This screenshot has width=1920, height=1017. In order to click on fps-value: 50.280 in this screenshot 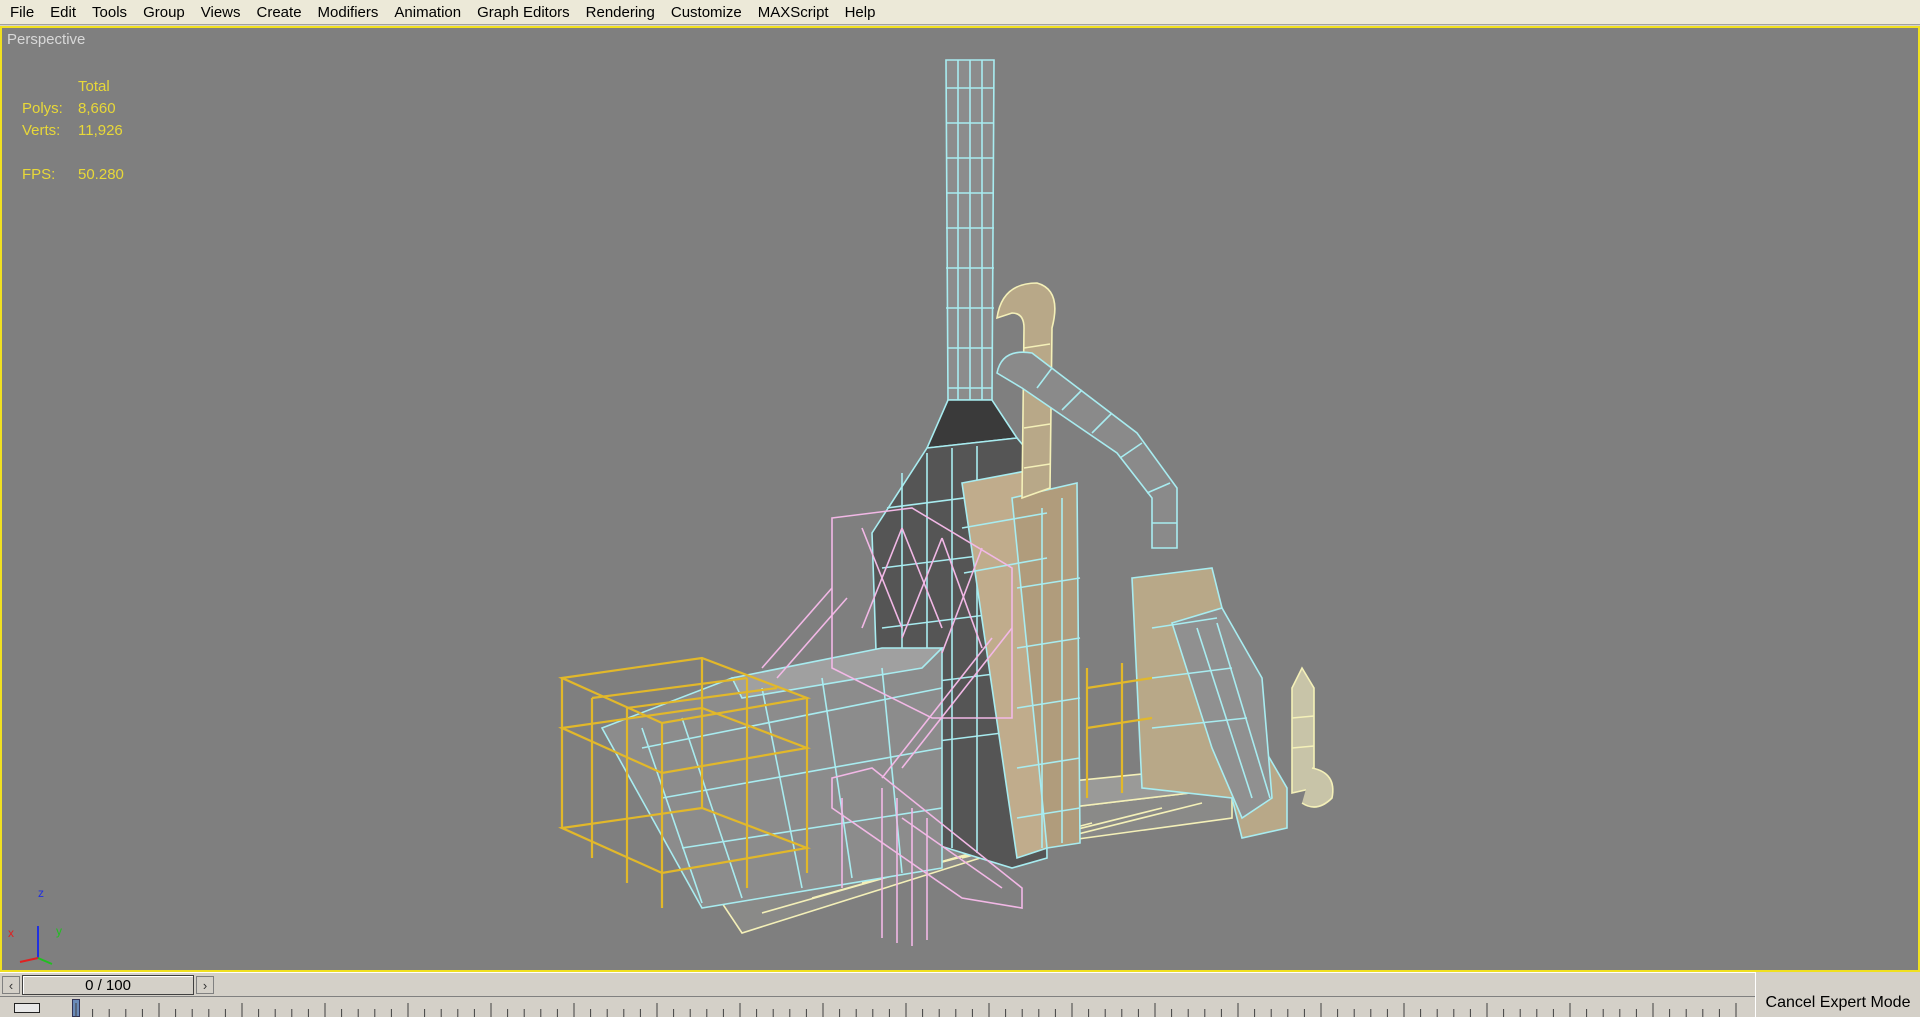, I will do `click(101, 174)`.